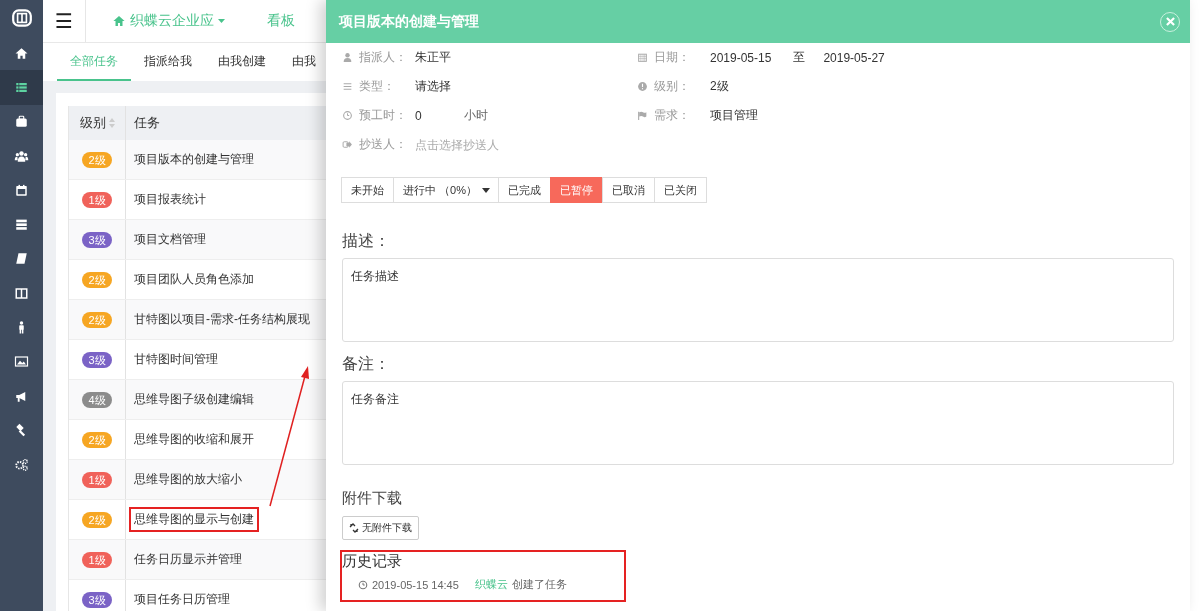  I want to click on history-action: 创建了任务, so click(539, 584).